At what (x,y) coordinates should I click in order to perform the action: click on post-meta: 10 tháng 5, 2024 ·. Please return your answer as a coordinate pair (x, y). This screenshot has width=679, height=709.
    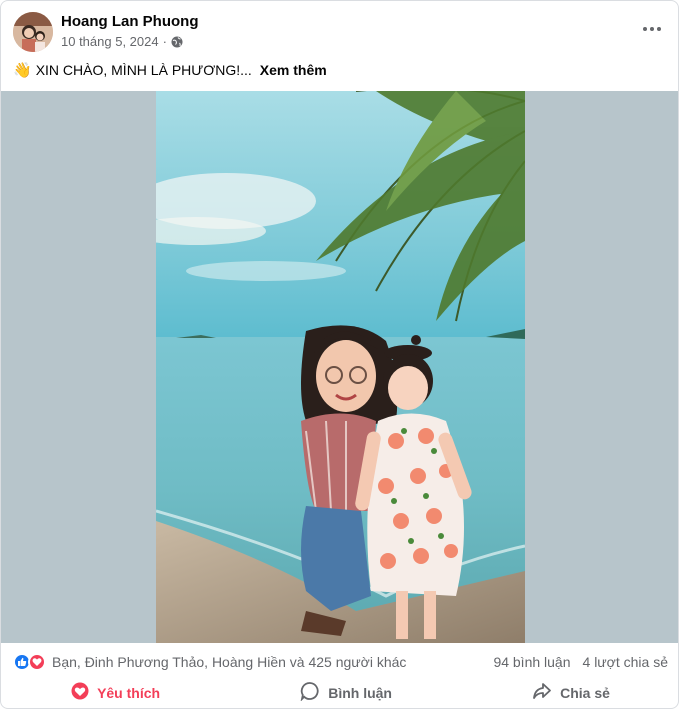
    Looking at the image, I should click on (122, 41).